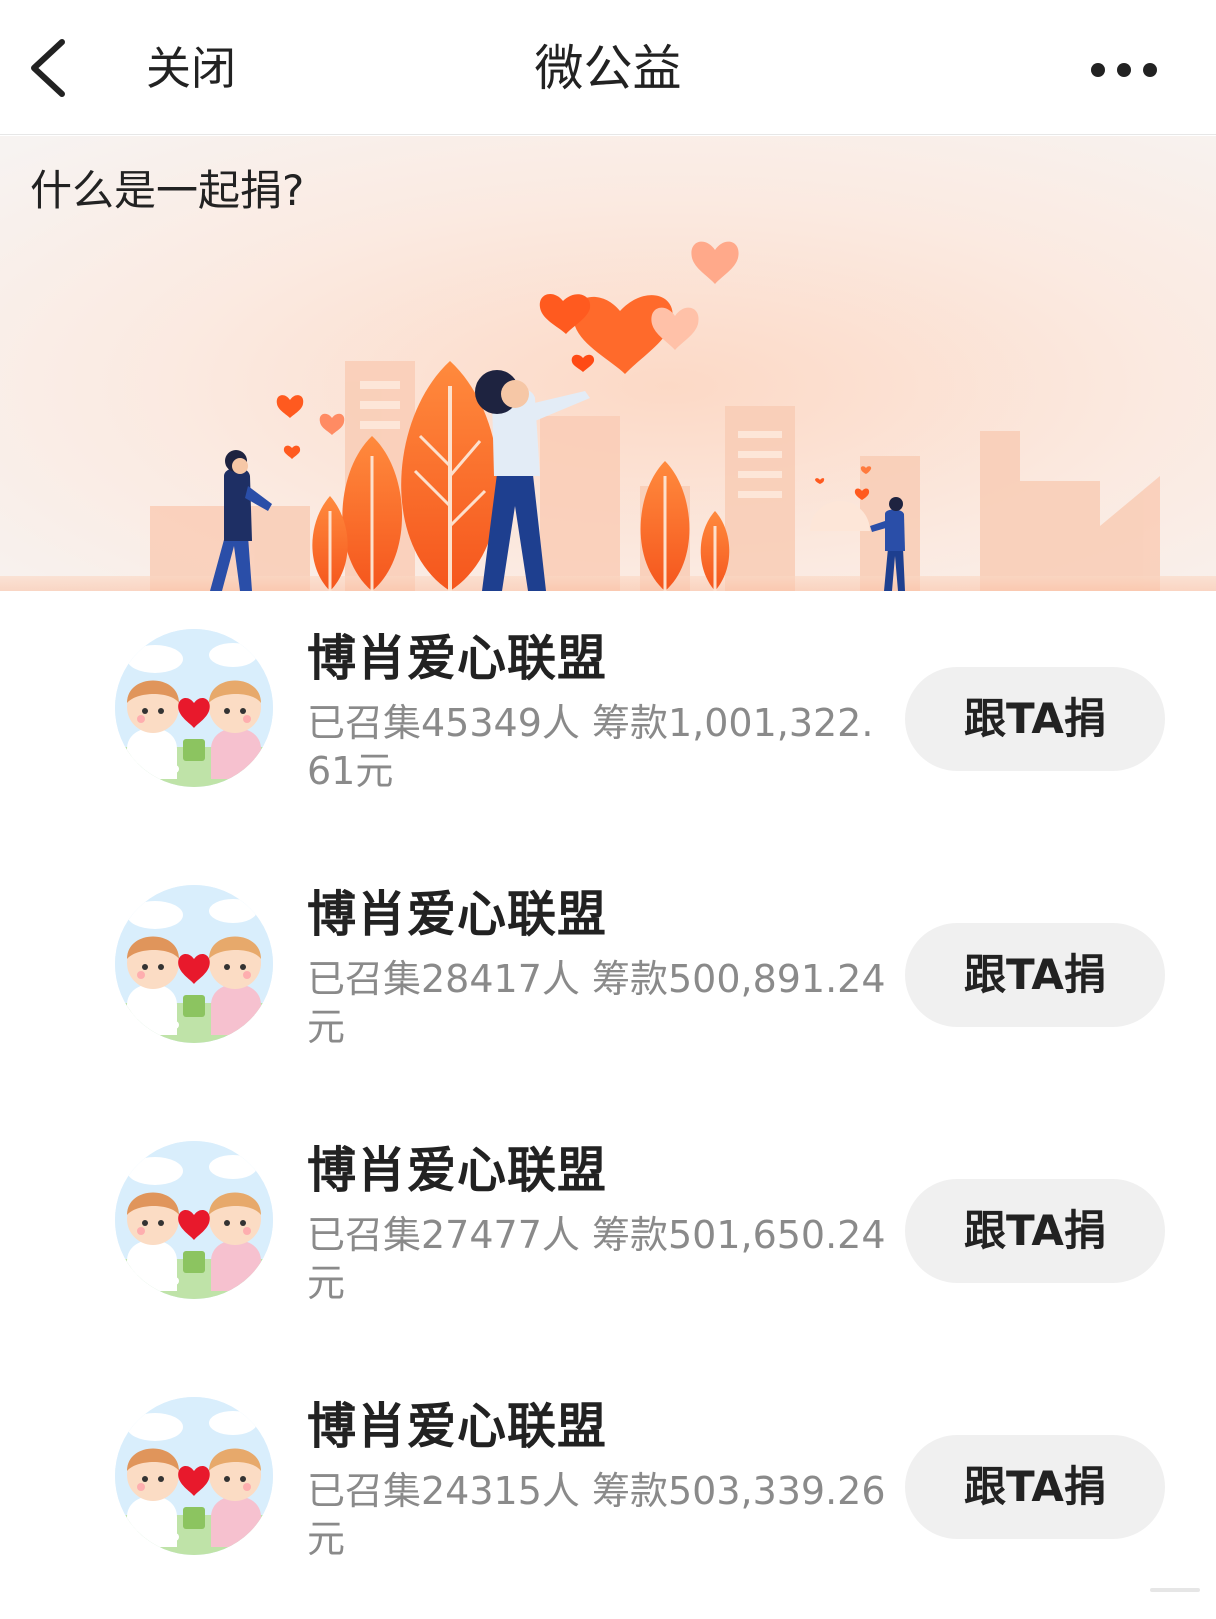 Image resolution: width=1216 pixels, height=1619 pixels. I want to click on page-title: 微公益, so click(608, 68).